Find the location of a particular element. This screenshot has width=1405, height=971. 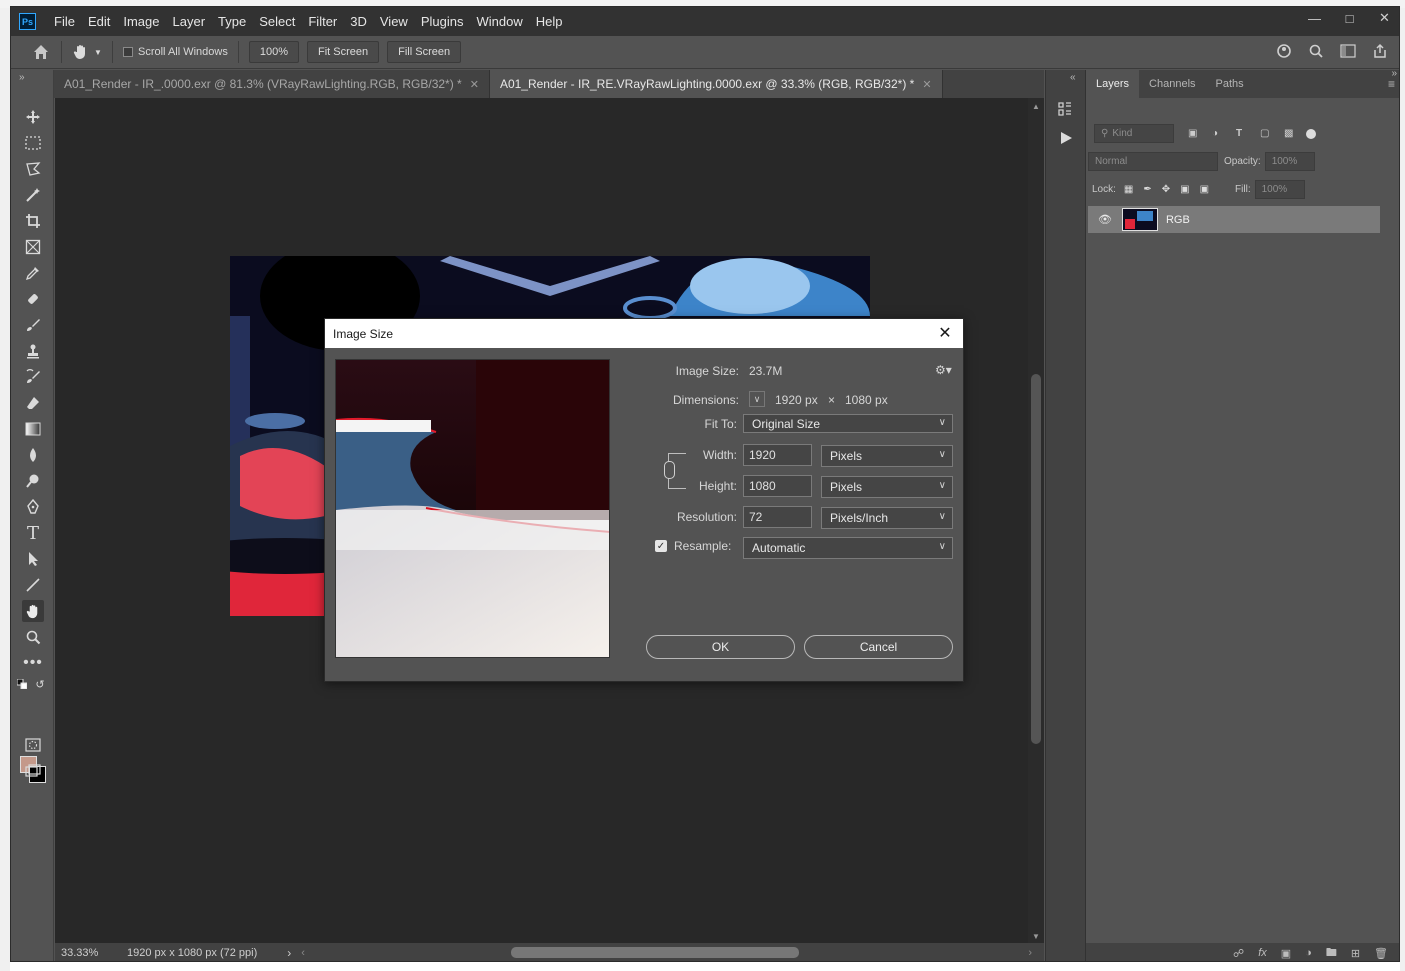

height-input: 1080 is located at coordinates (777, 486).